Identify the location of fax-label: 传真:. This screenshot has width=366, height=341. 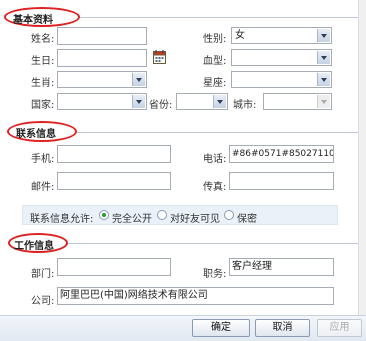
(215, 187).